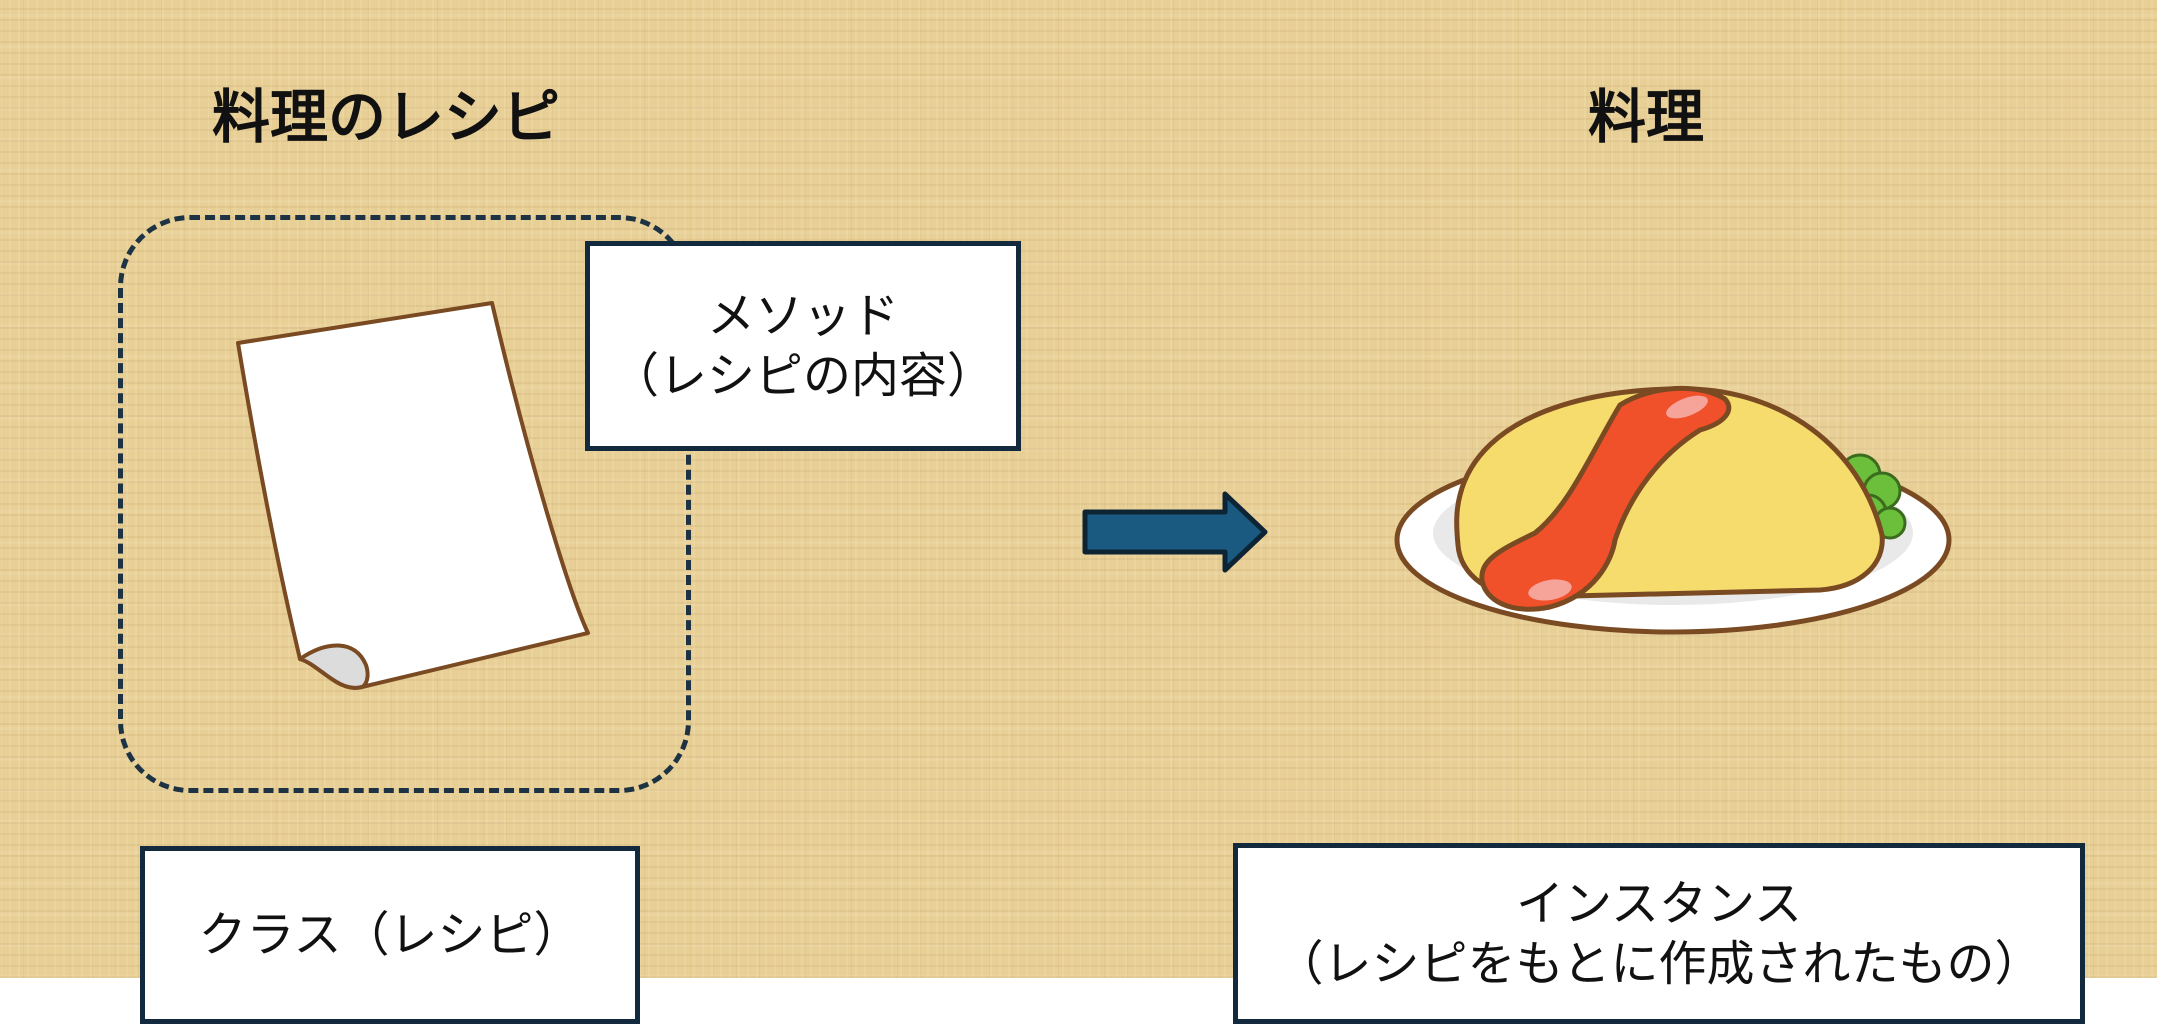 Image resolution: width=2157 pixels, height=1024 pixels. What do you see at coordinates (802, 316) in the screenshot?
I see `method-title: メソッド` at bounding box center [802, 316].